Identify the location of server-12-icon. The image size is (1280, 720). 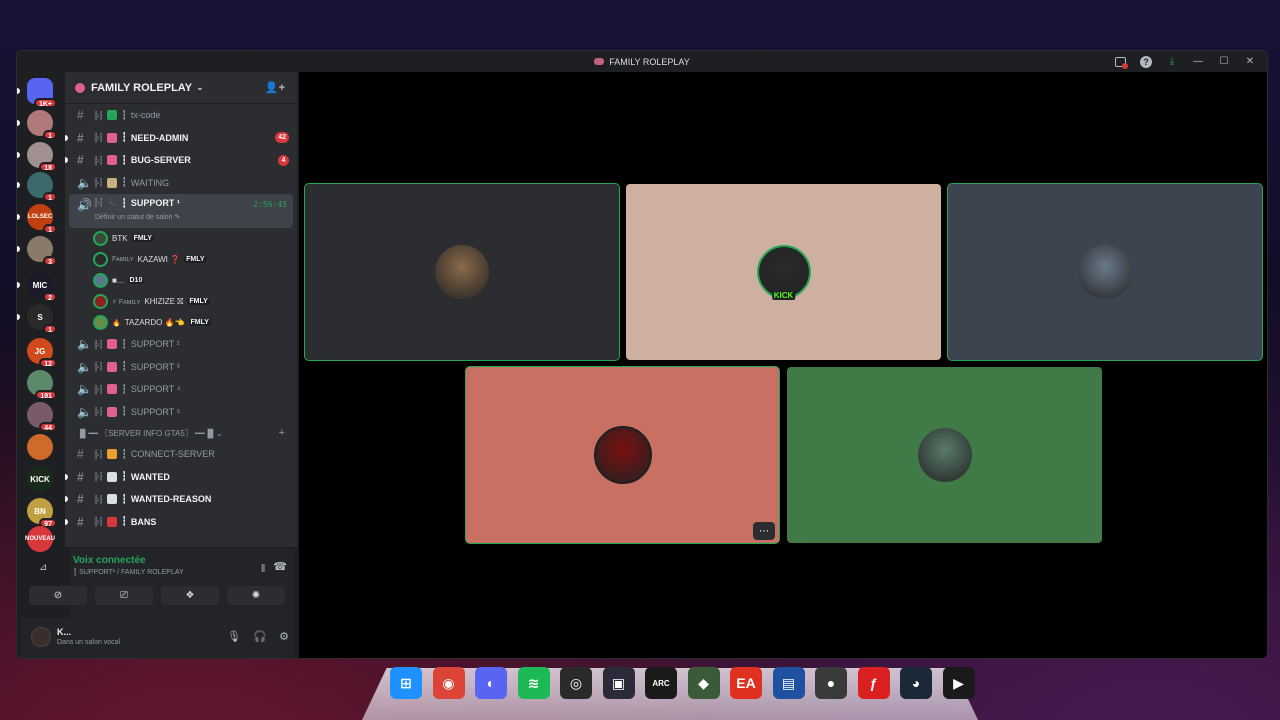
(40, 447).